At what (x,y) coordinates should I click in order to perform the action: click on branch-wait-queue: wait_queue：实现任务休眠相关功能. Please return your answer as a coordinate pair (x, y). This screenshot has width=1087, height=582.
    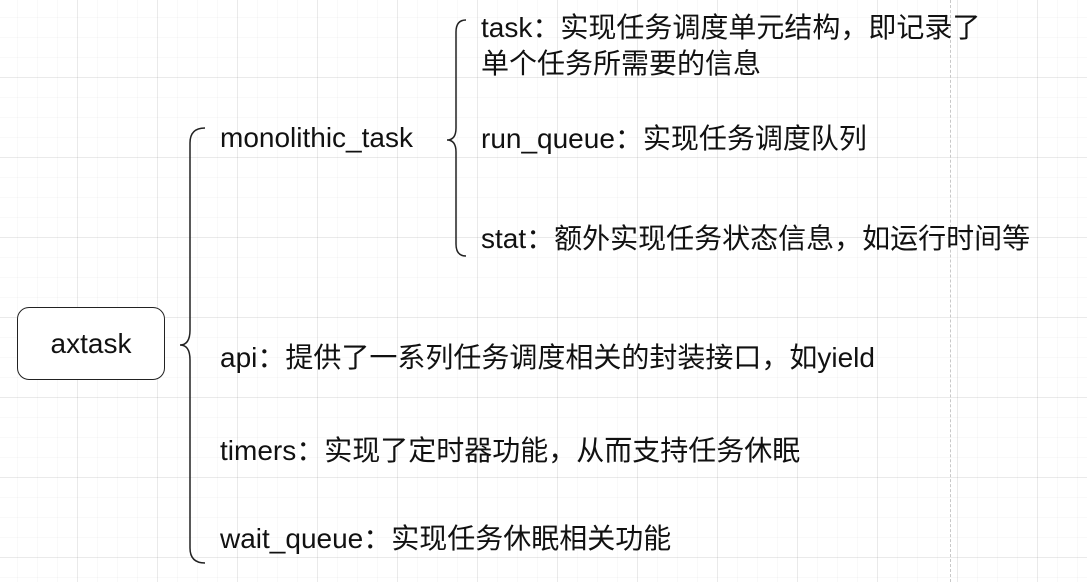
    Looking at the image, I should click on (445, 539).